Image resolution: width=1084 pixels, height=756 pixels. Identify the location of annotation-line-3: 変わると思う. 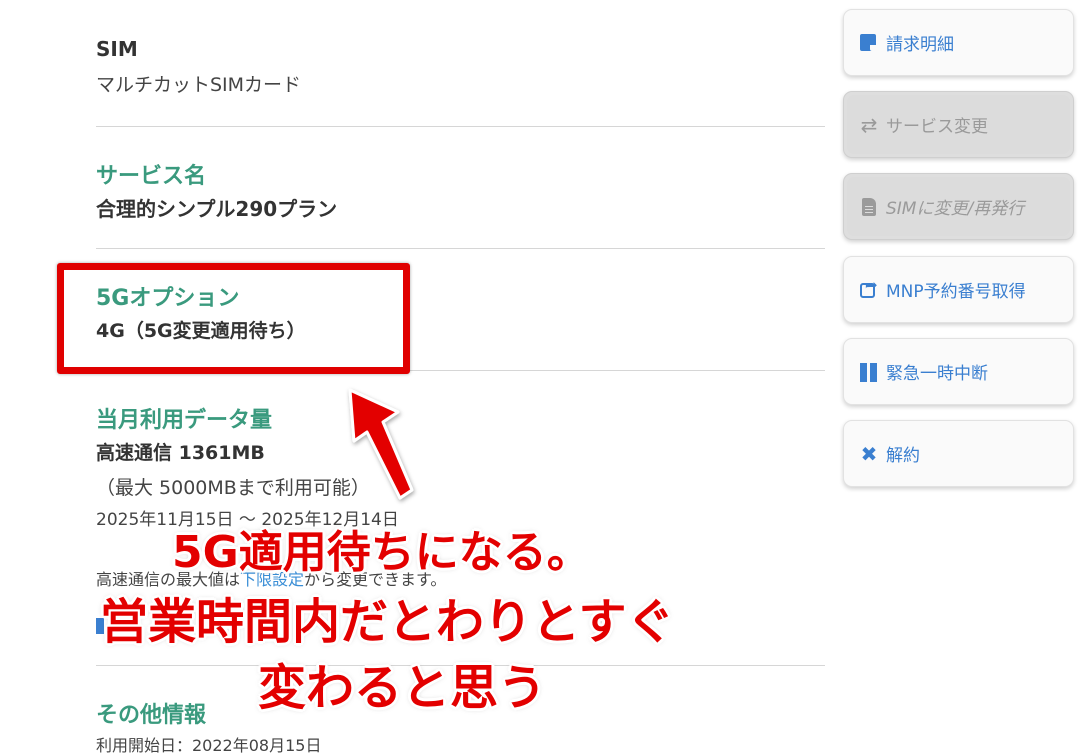
(402, 688).